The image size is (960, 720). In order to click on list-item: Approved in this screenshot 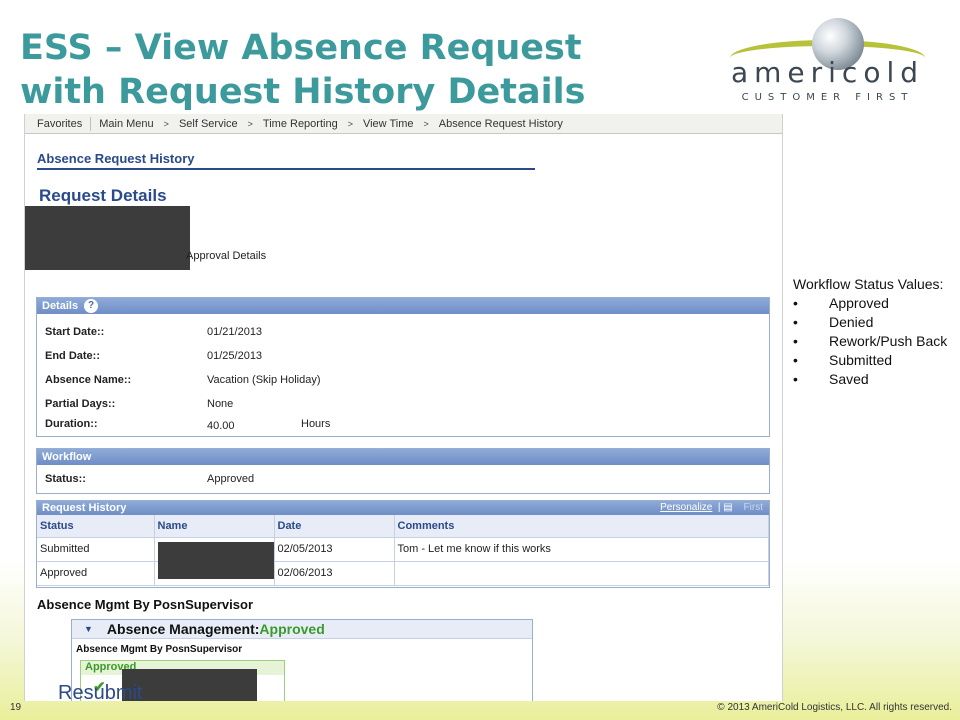, I will do `click(873, 303)`.